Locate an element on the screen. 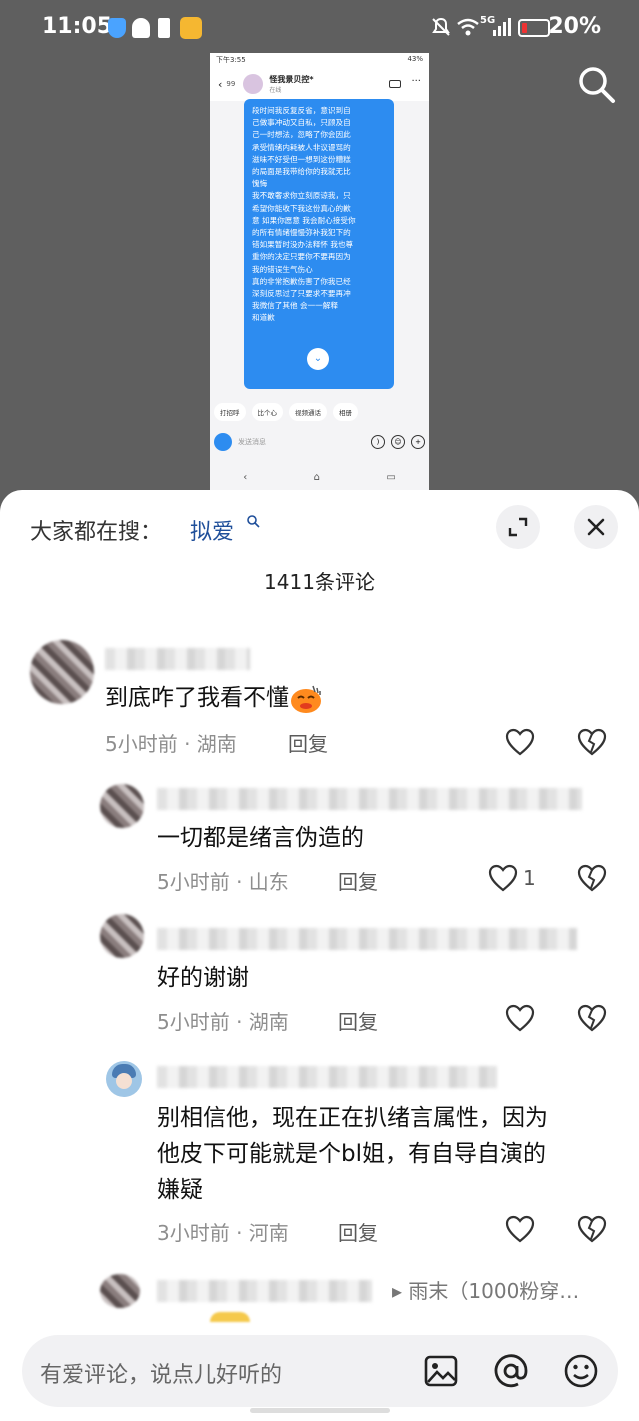  shot-message-line: 的局面是我带给你的我就无比 is located at coordinates (301, 172).